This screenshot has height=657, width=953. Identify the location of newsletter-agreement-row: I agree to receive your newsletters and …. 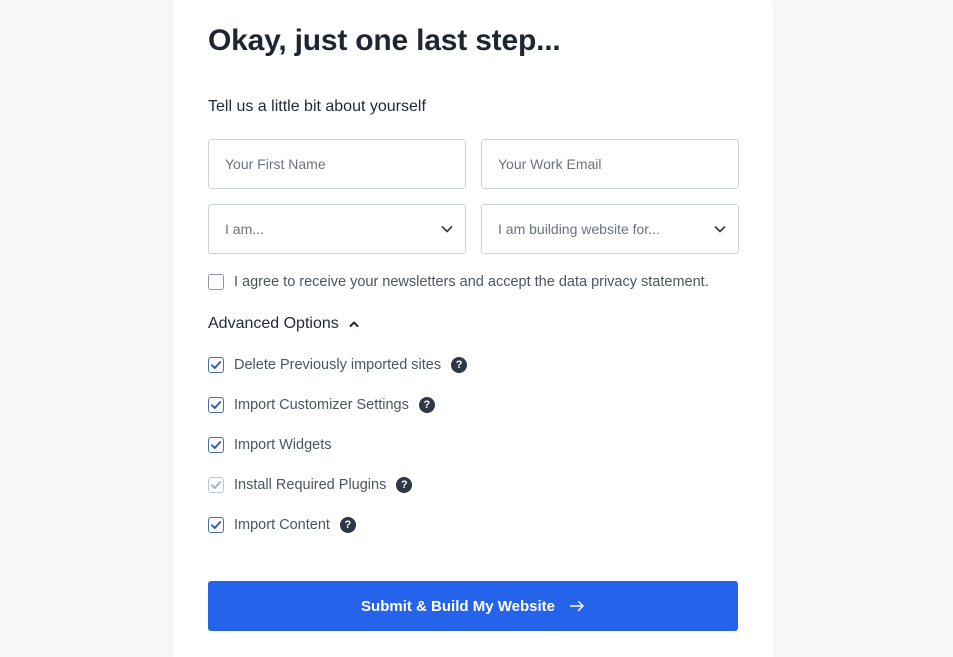
(458, 282).